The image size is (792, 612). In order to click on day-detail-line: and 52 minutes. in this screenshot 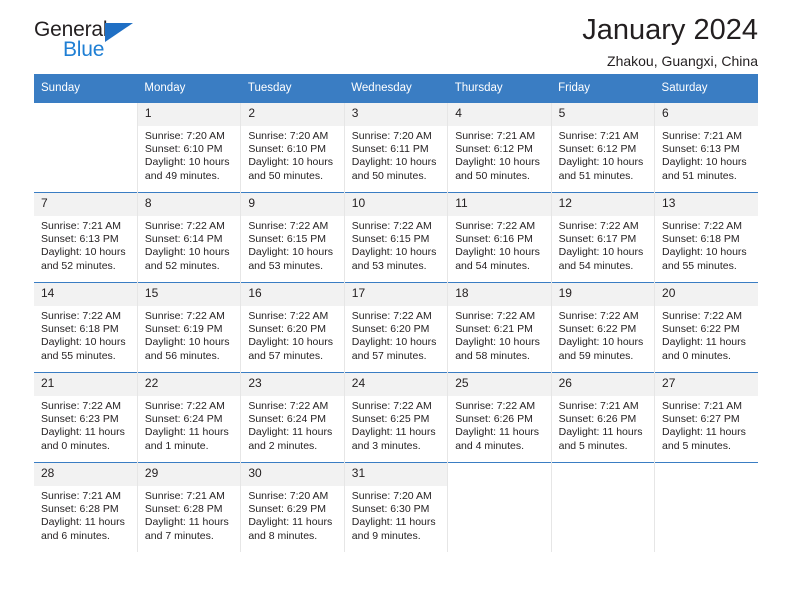, I will do `click(182, 265)`.